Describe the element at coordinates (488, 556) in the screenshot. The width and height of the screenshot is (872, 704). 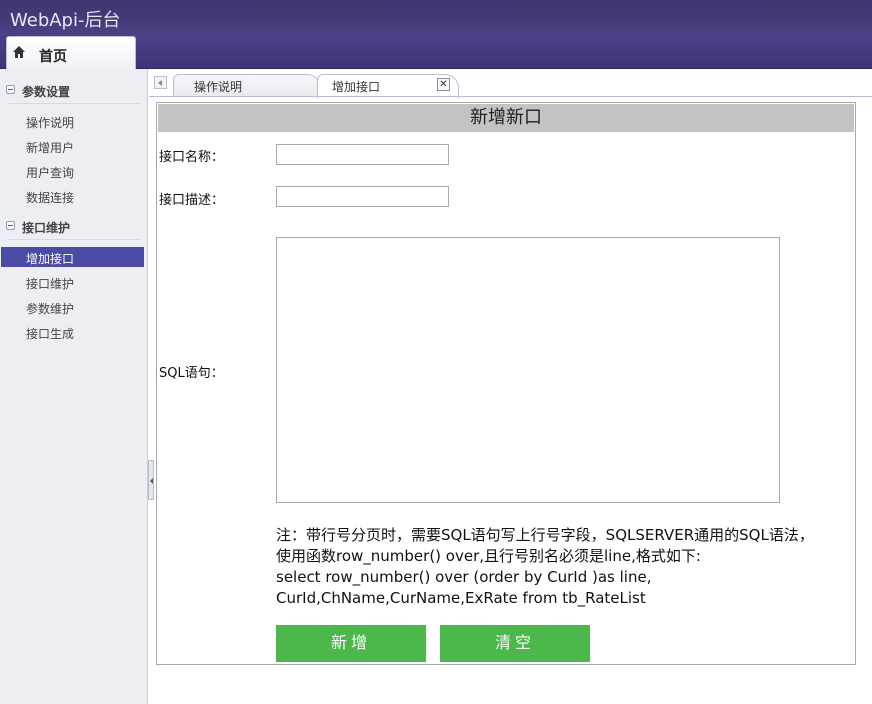
I see `note-line: 使用函数row_number() over,且行号别名必须是line,格式如下:` at that location.